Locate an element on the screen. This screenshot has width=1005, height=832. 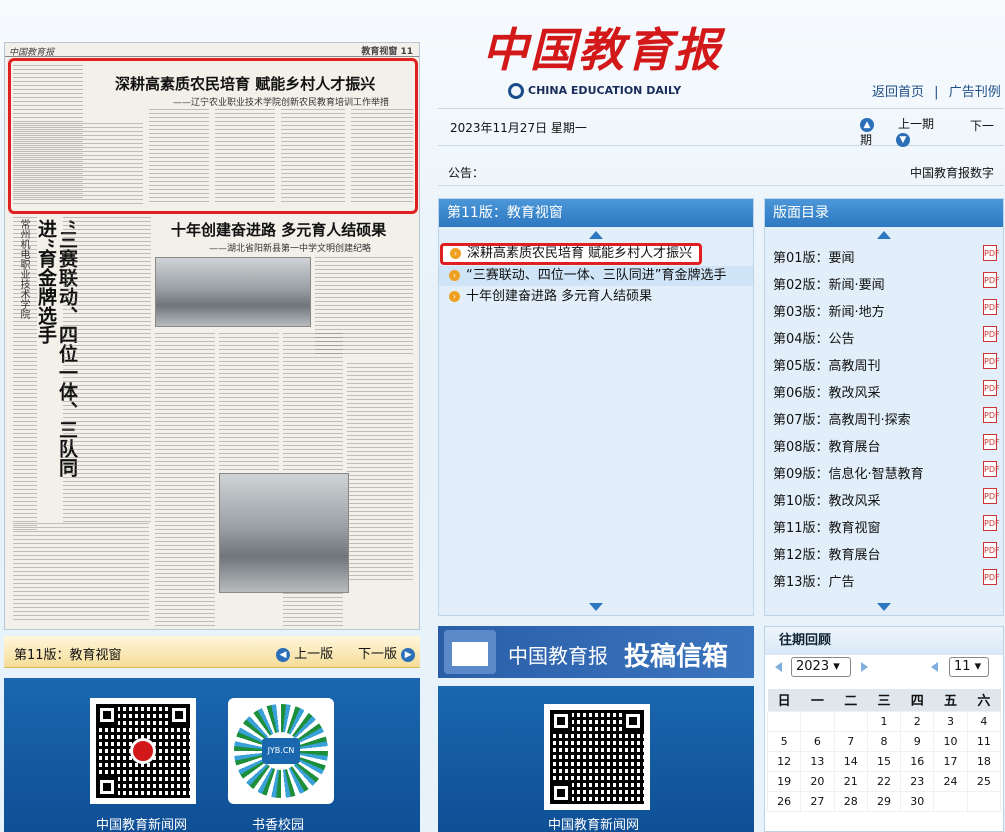
calendar-day: 25 is located at coordinates (984, 781).